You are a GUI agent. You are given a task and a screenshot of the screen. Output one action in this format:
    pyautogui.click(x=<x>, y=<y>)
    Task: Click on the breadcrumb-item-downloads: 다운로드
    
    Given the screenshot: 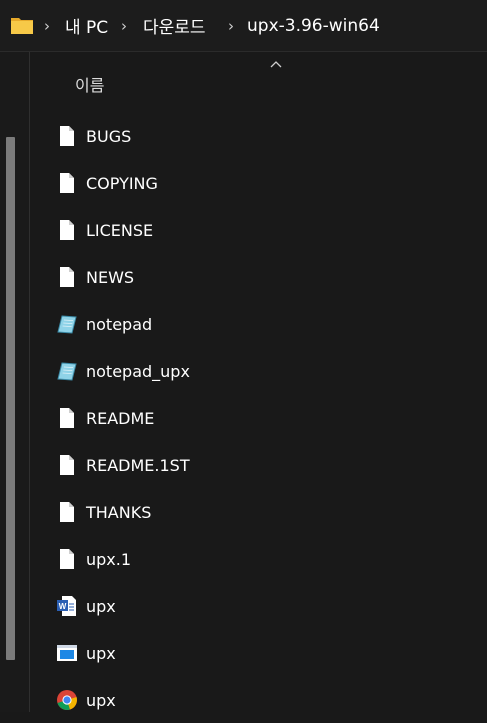 What is the action you would take?
    pyautogui.click(x=174, y=25)
    